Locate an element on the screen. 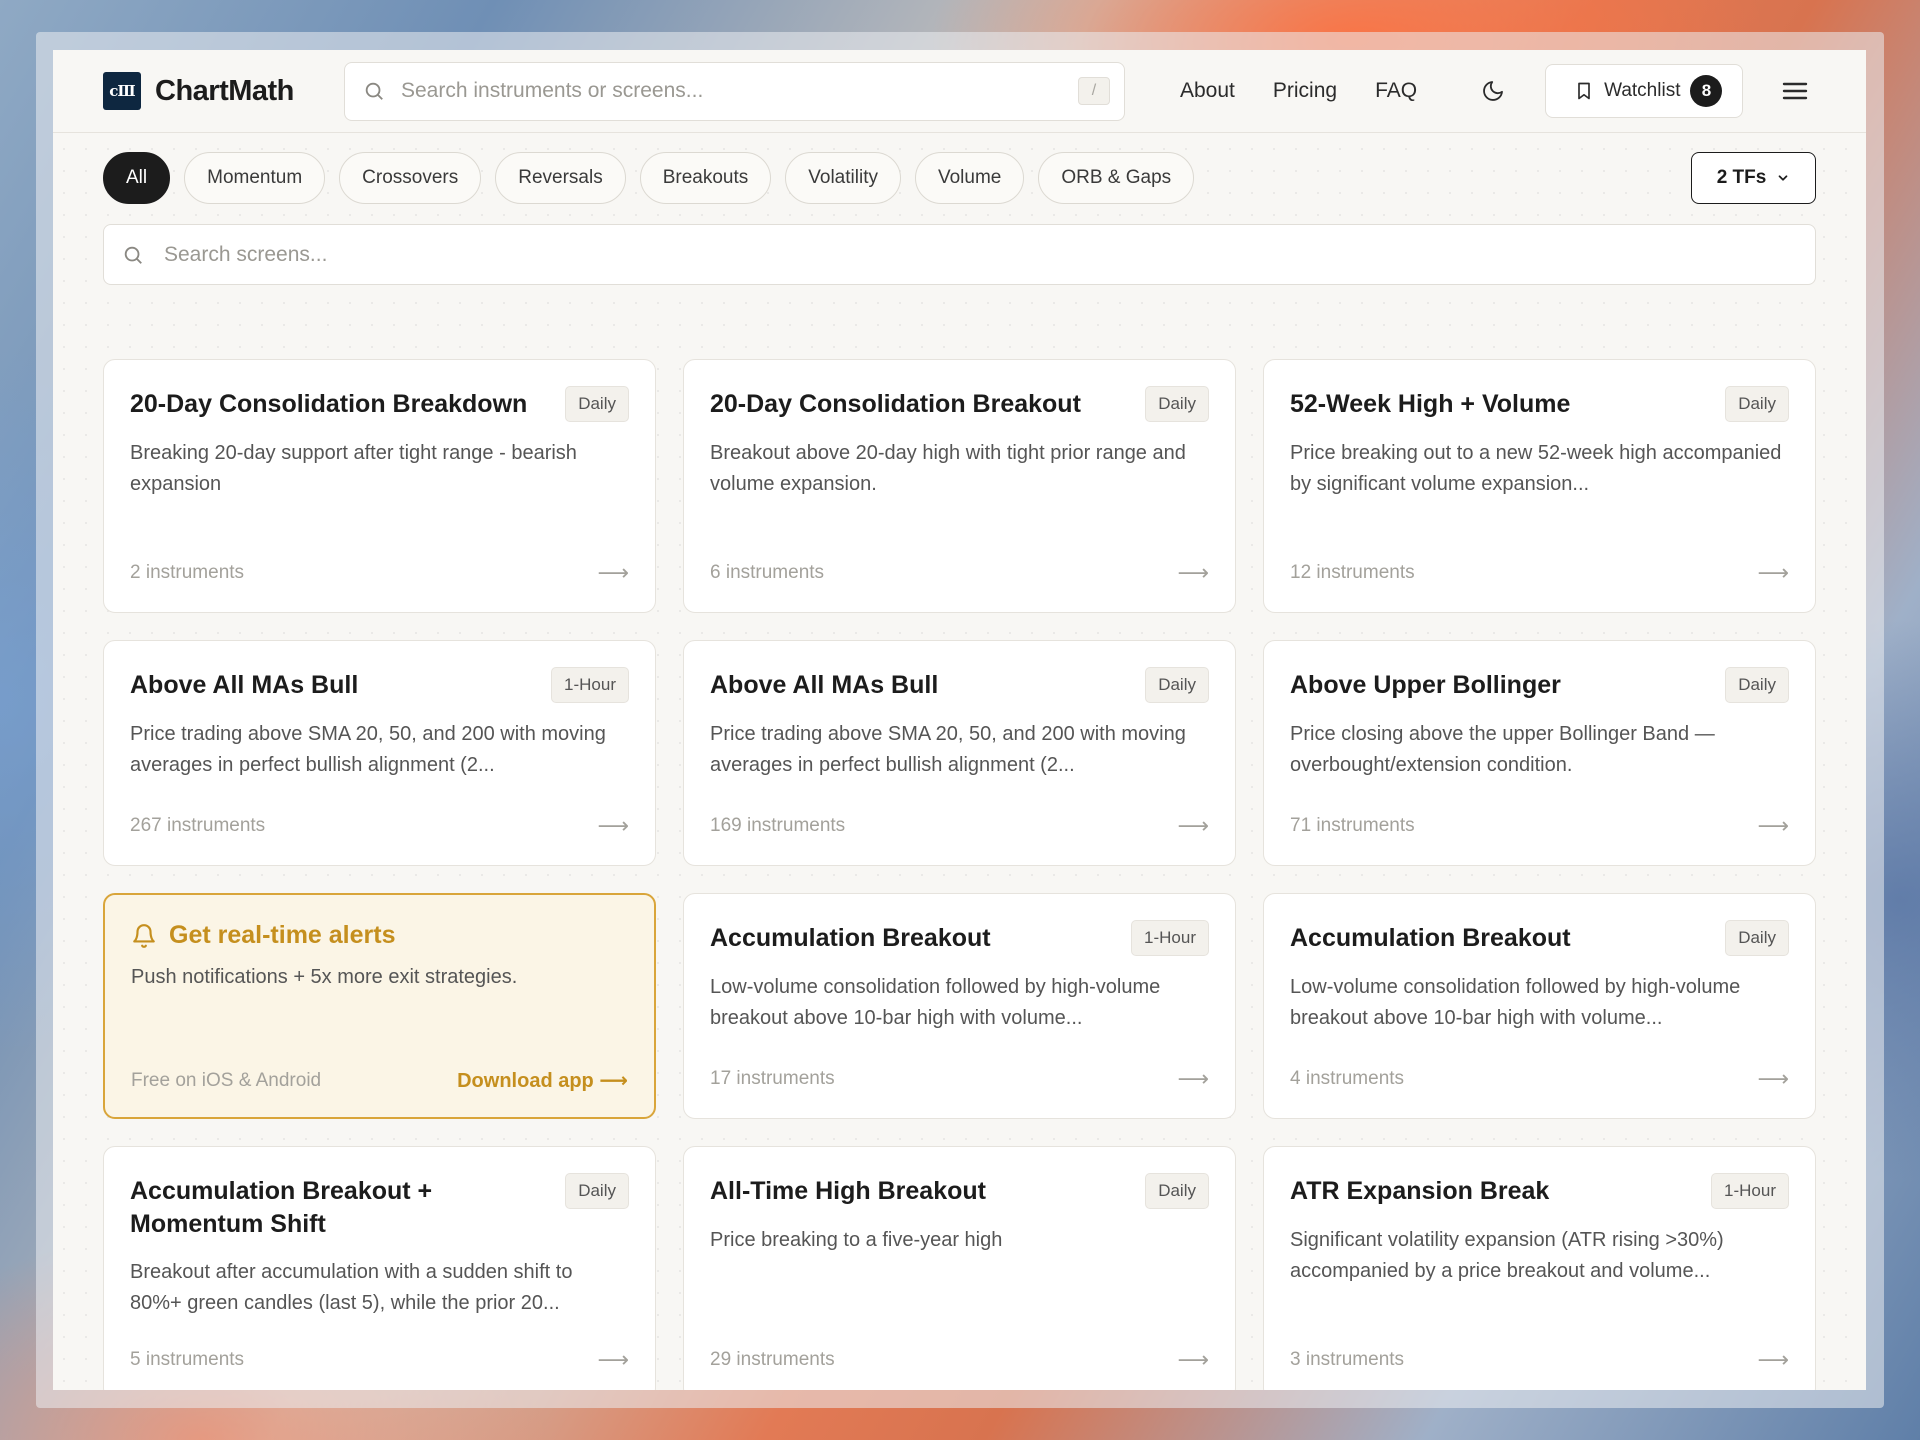 This screenshot has width=1920, height=1440. nav-faq: FAQ is located at coordinates (1396, 91).